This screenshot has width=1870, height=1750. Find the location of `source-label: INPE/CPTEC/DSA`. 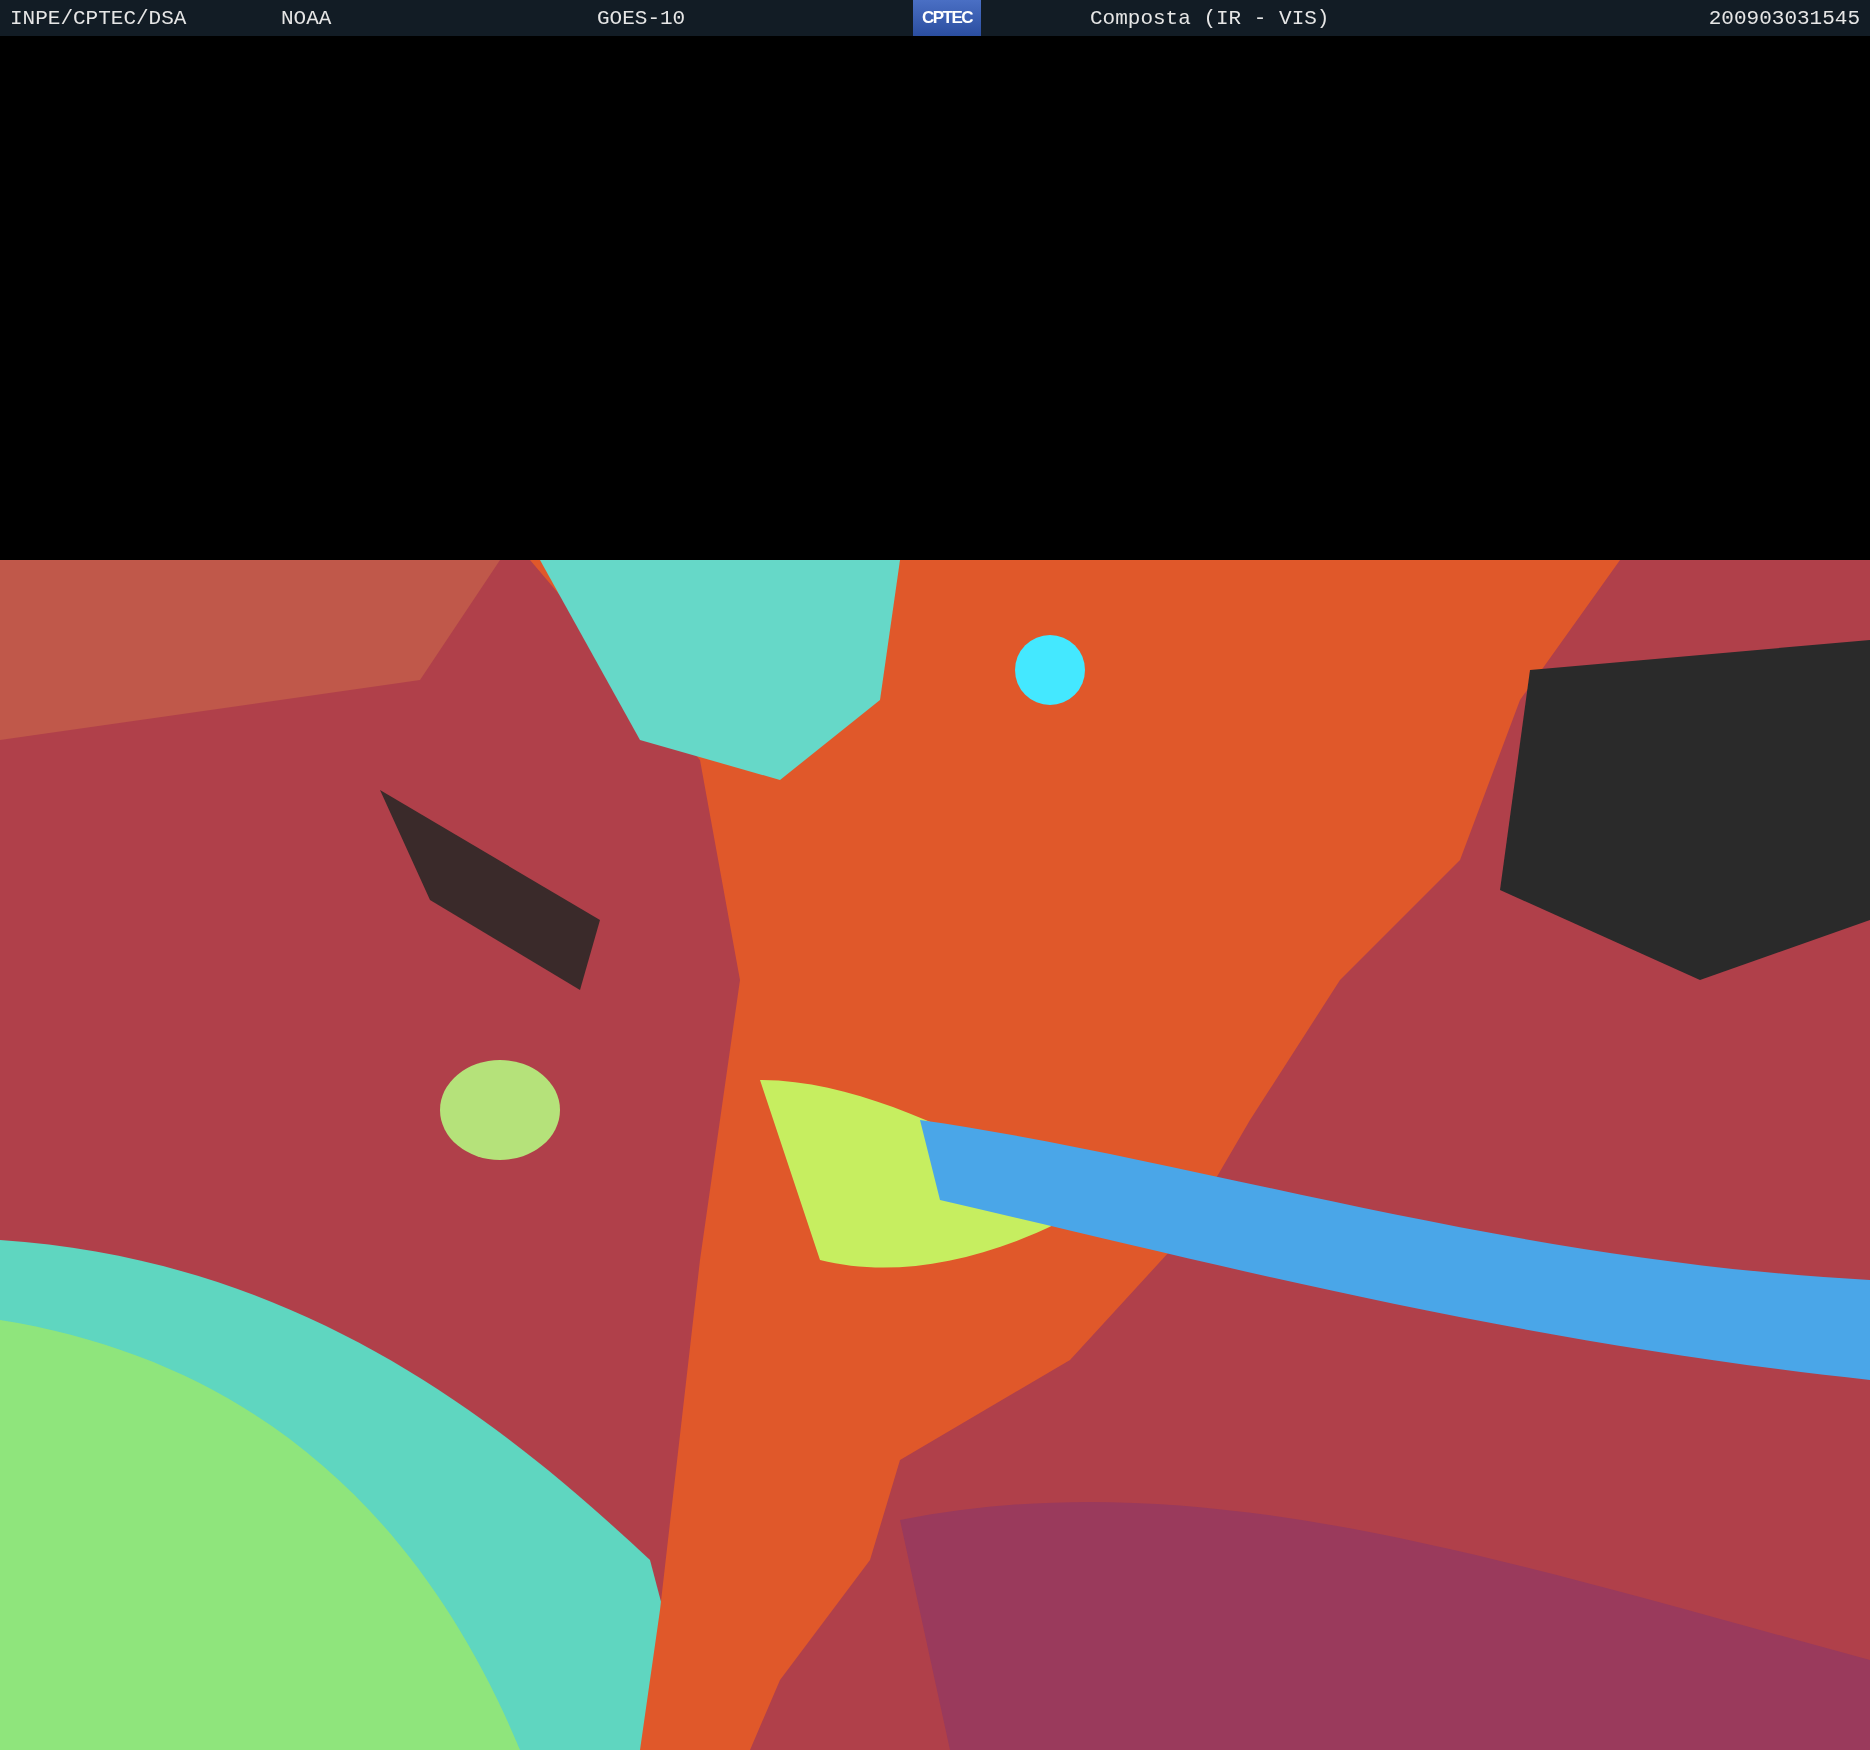

source-label: INPE/CPTEC/DSA is located at coordinates (98, 18).